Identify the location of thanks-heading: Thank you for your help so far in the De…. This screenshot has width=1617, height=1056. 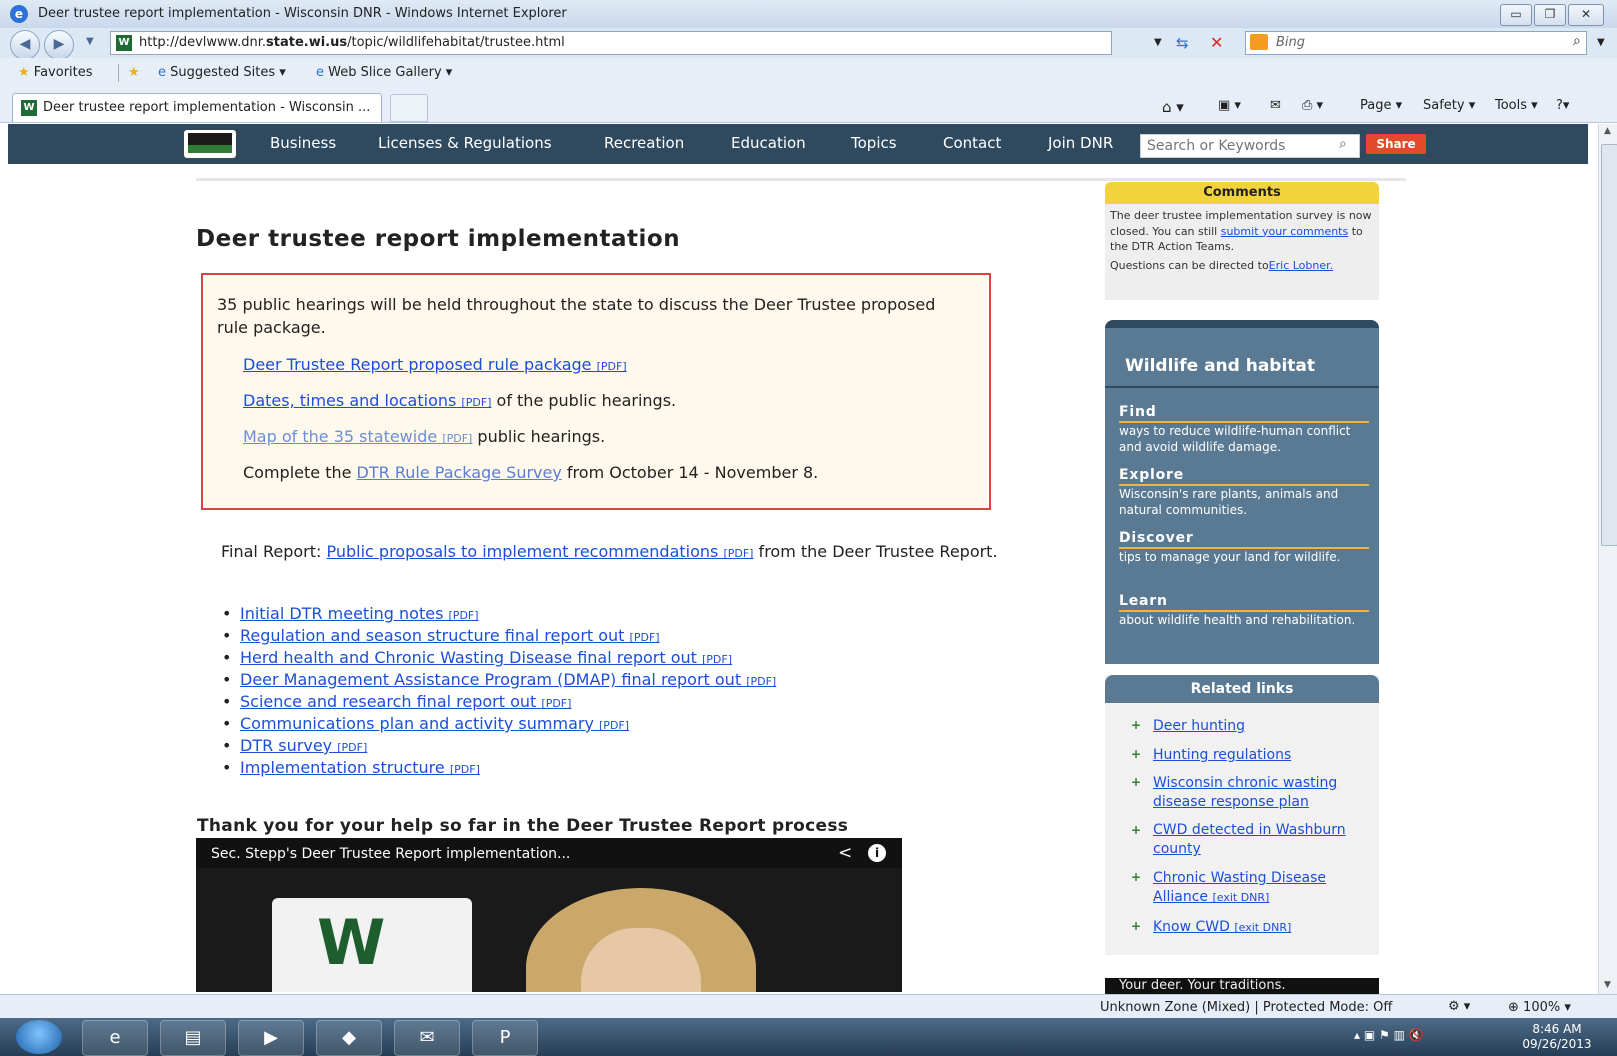
(523, 826).